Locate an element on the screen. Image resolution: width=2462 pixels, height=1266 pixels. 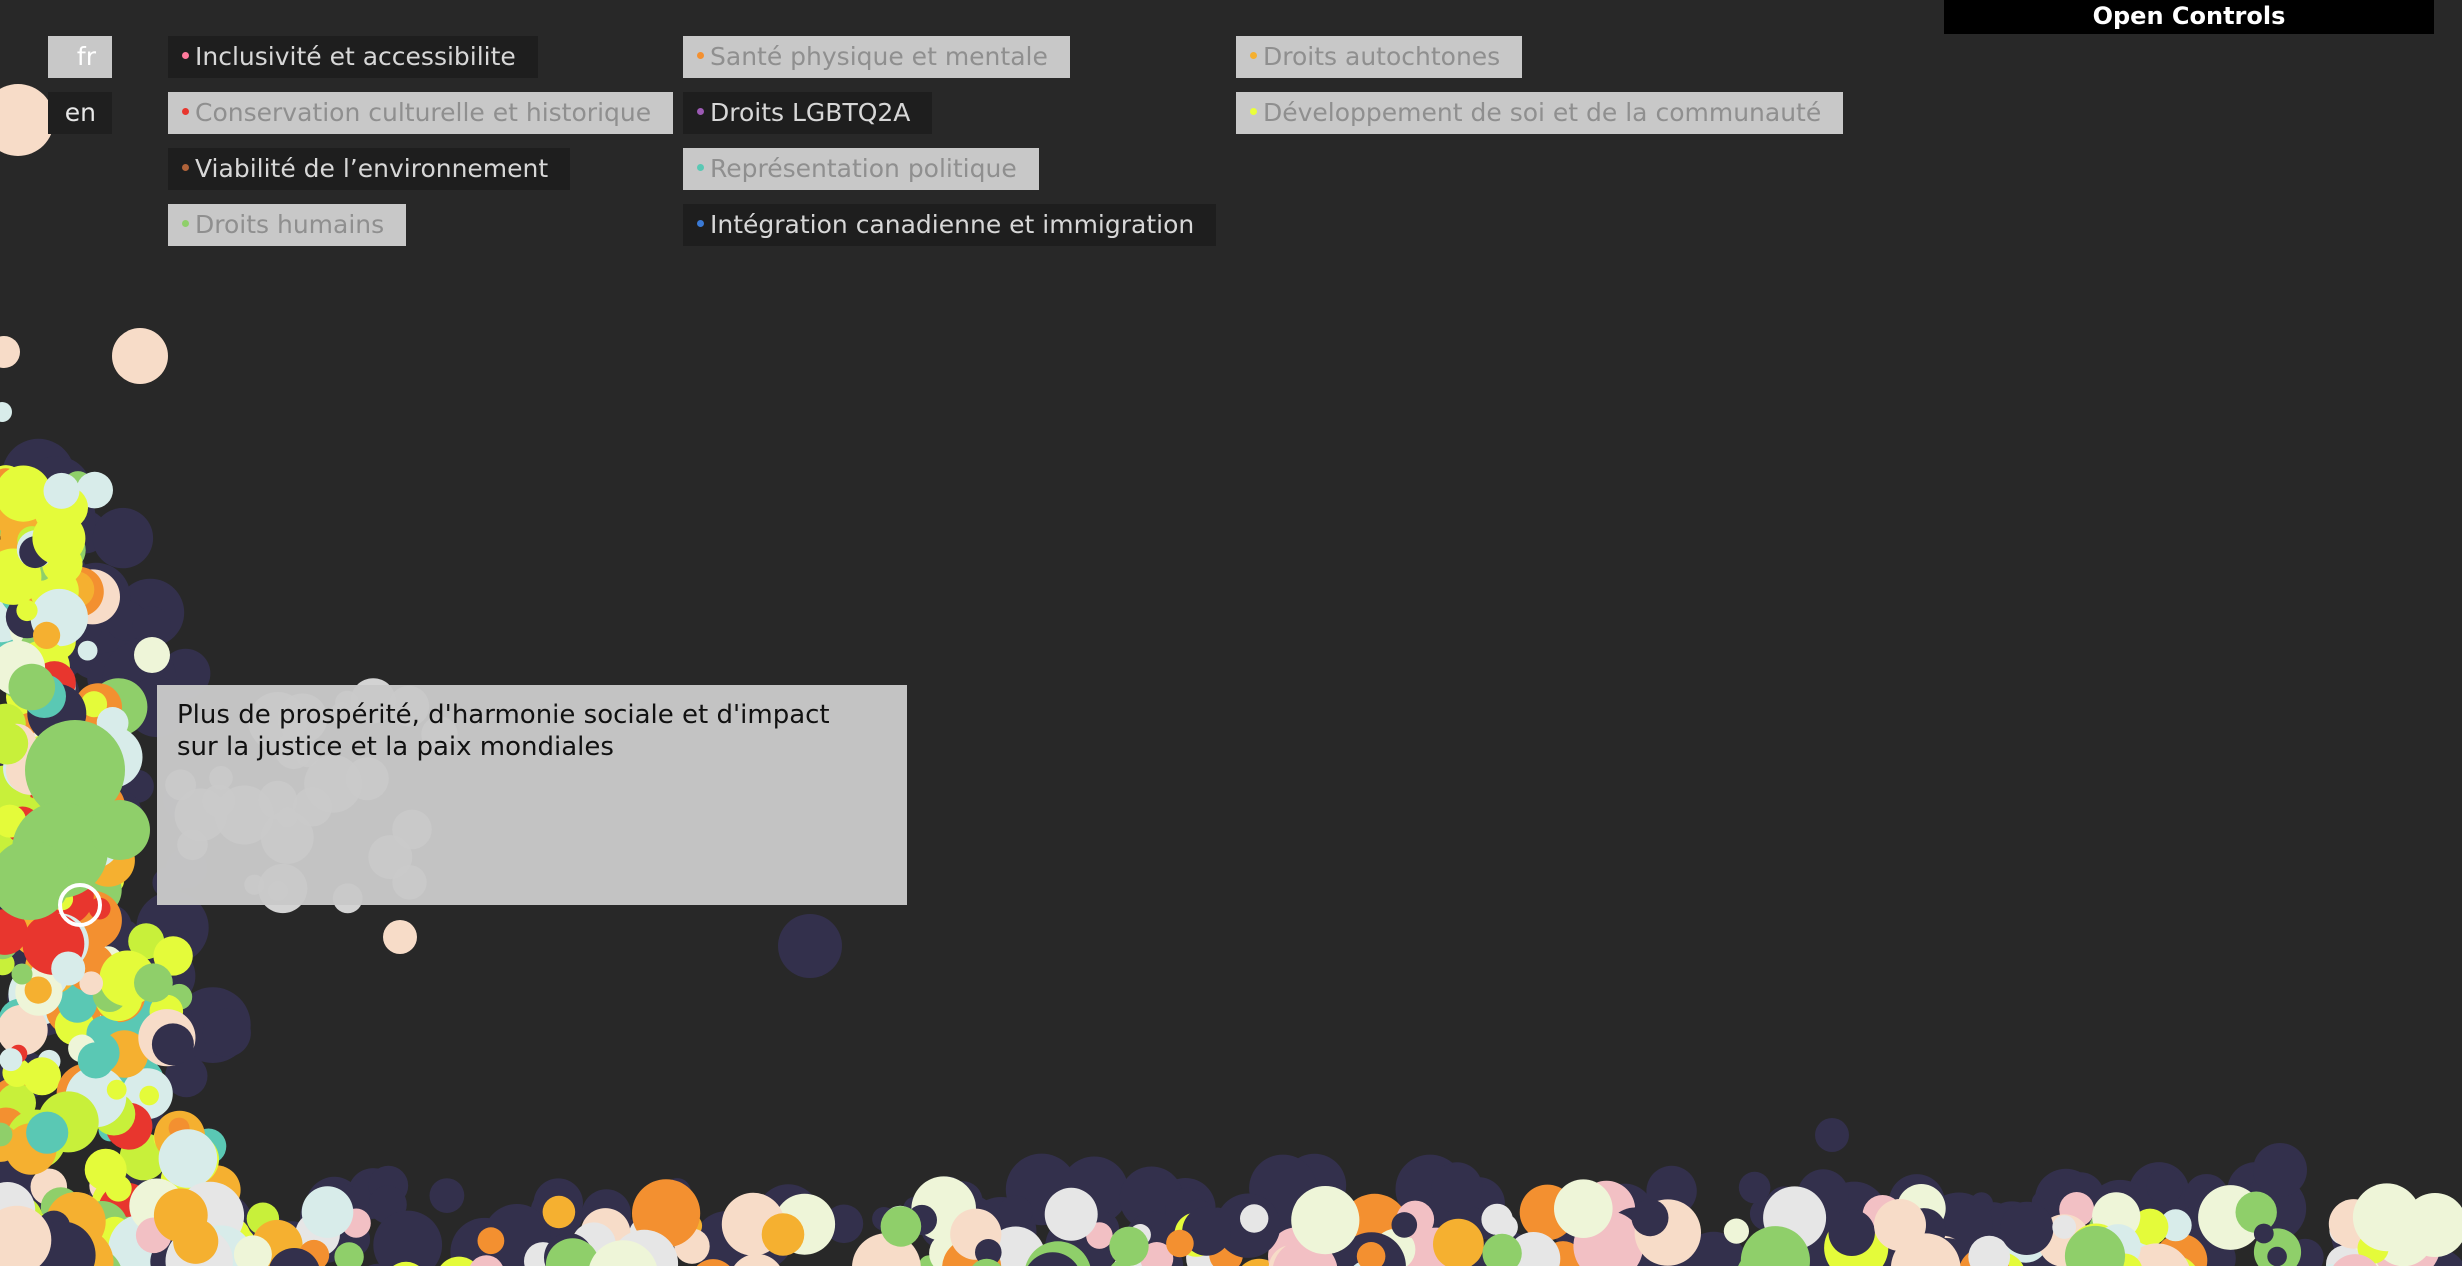
category-label: Développement de soi et de la communauté is located at coordinates (1542, 112).